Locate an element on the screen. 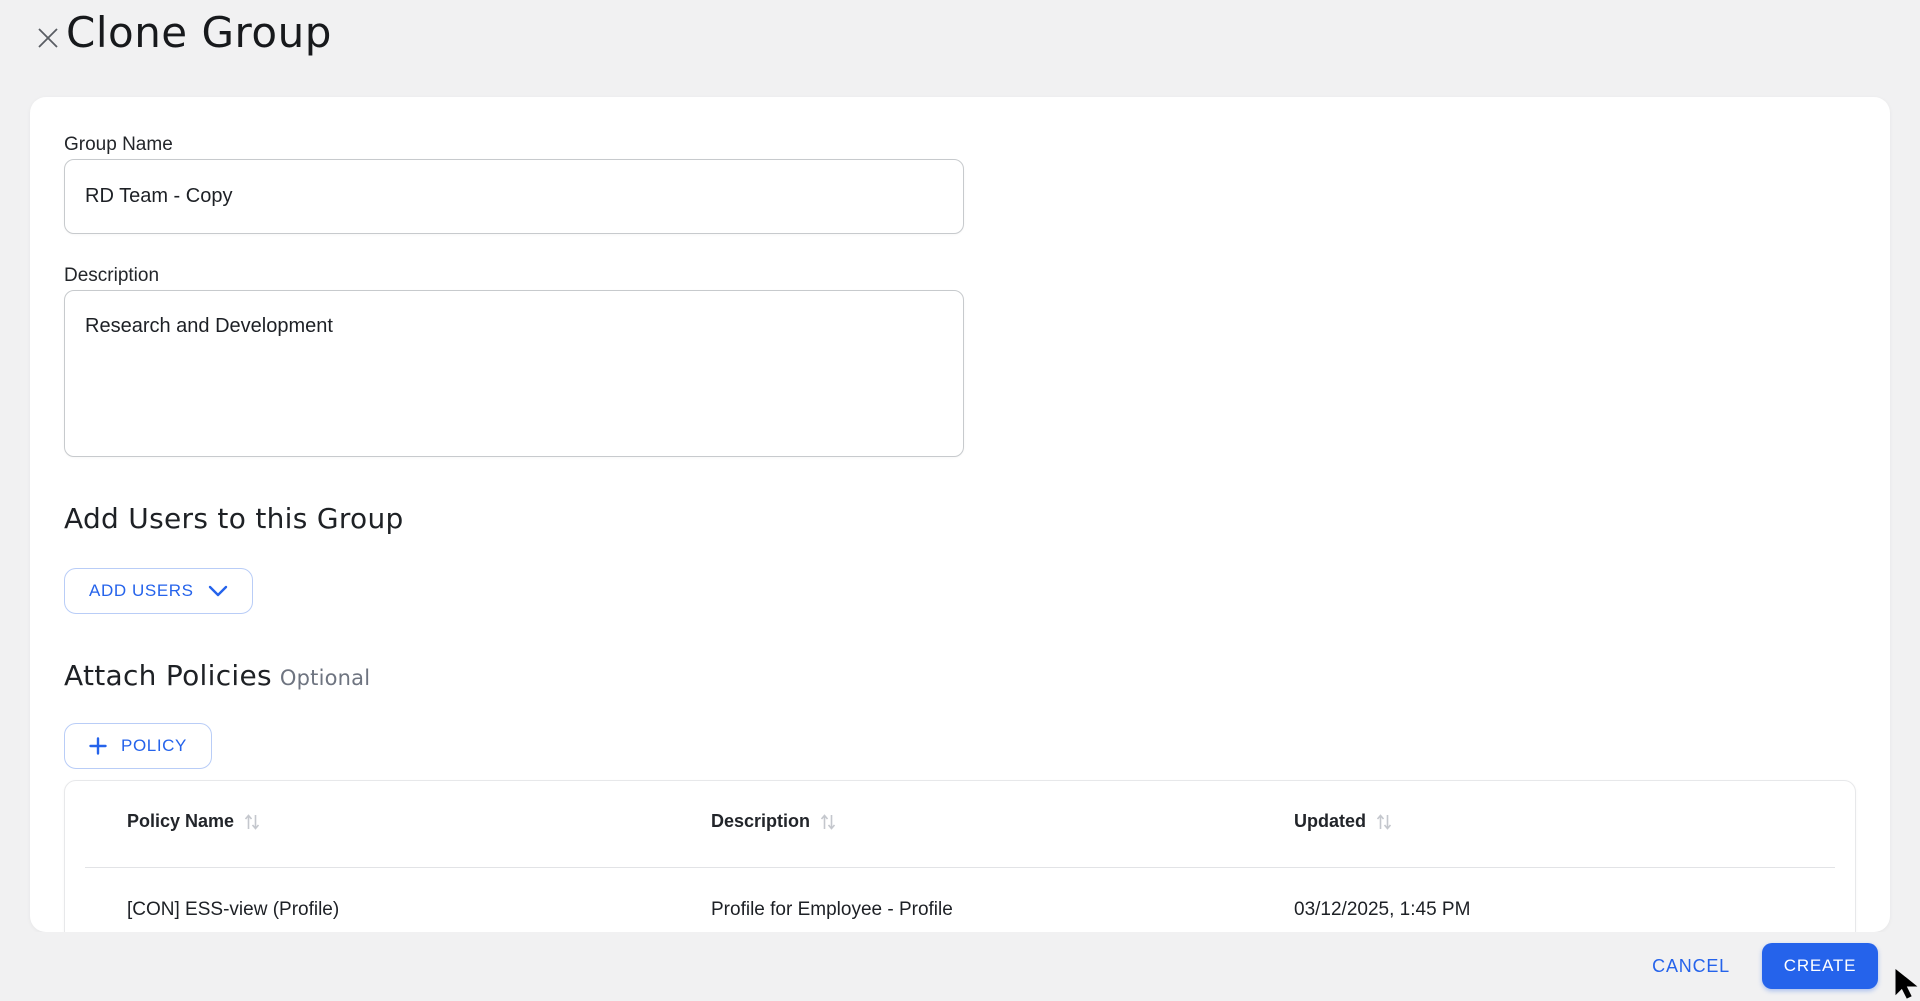  add-policy-button: POLICY is located at coordinates (138, 746).